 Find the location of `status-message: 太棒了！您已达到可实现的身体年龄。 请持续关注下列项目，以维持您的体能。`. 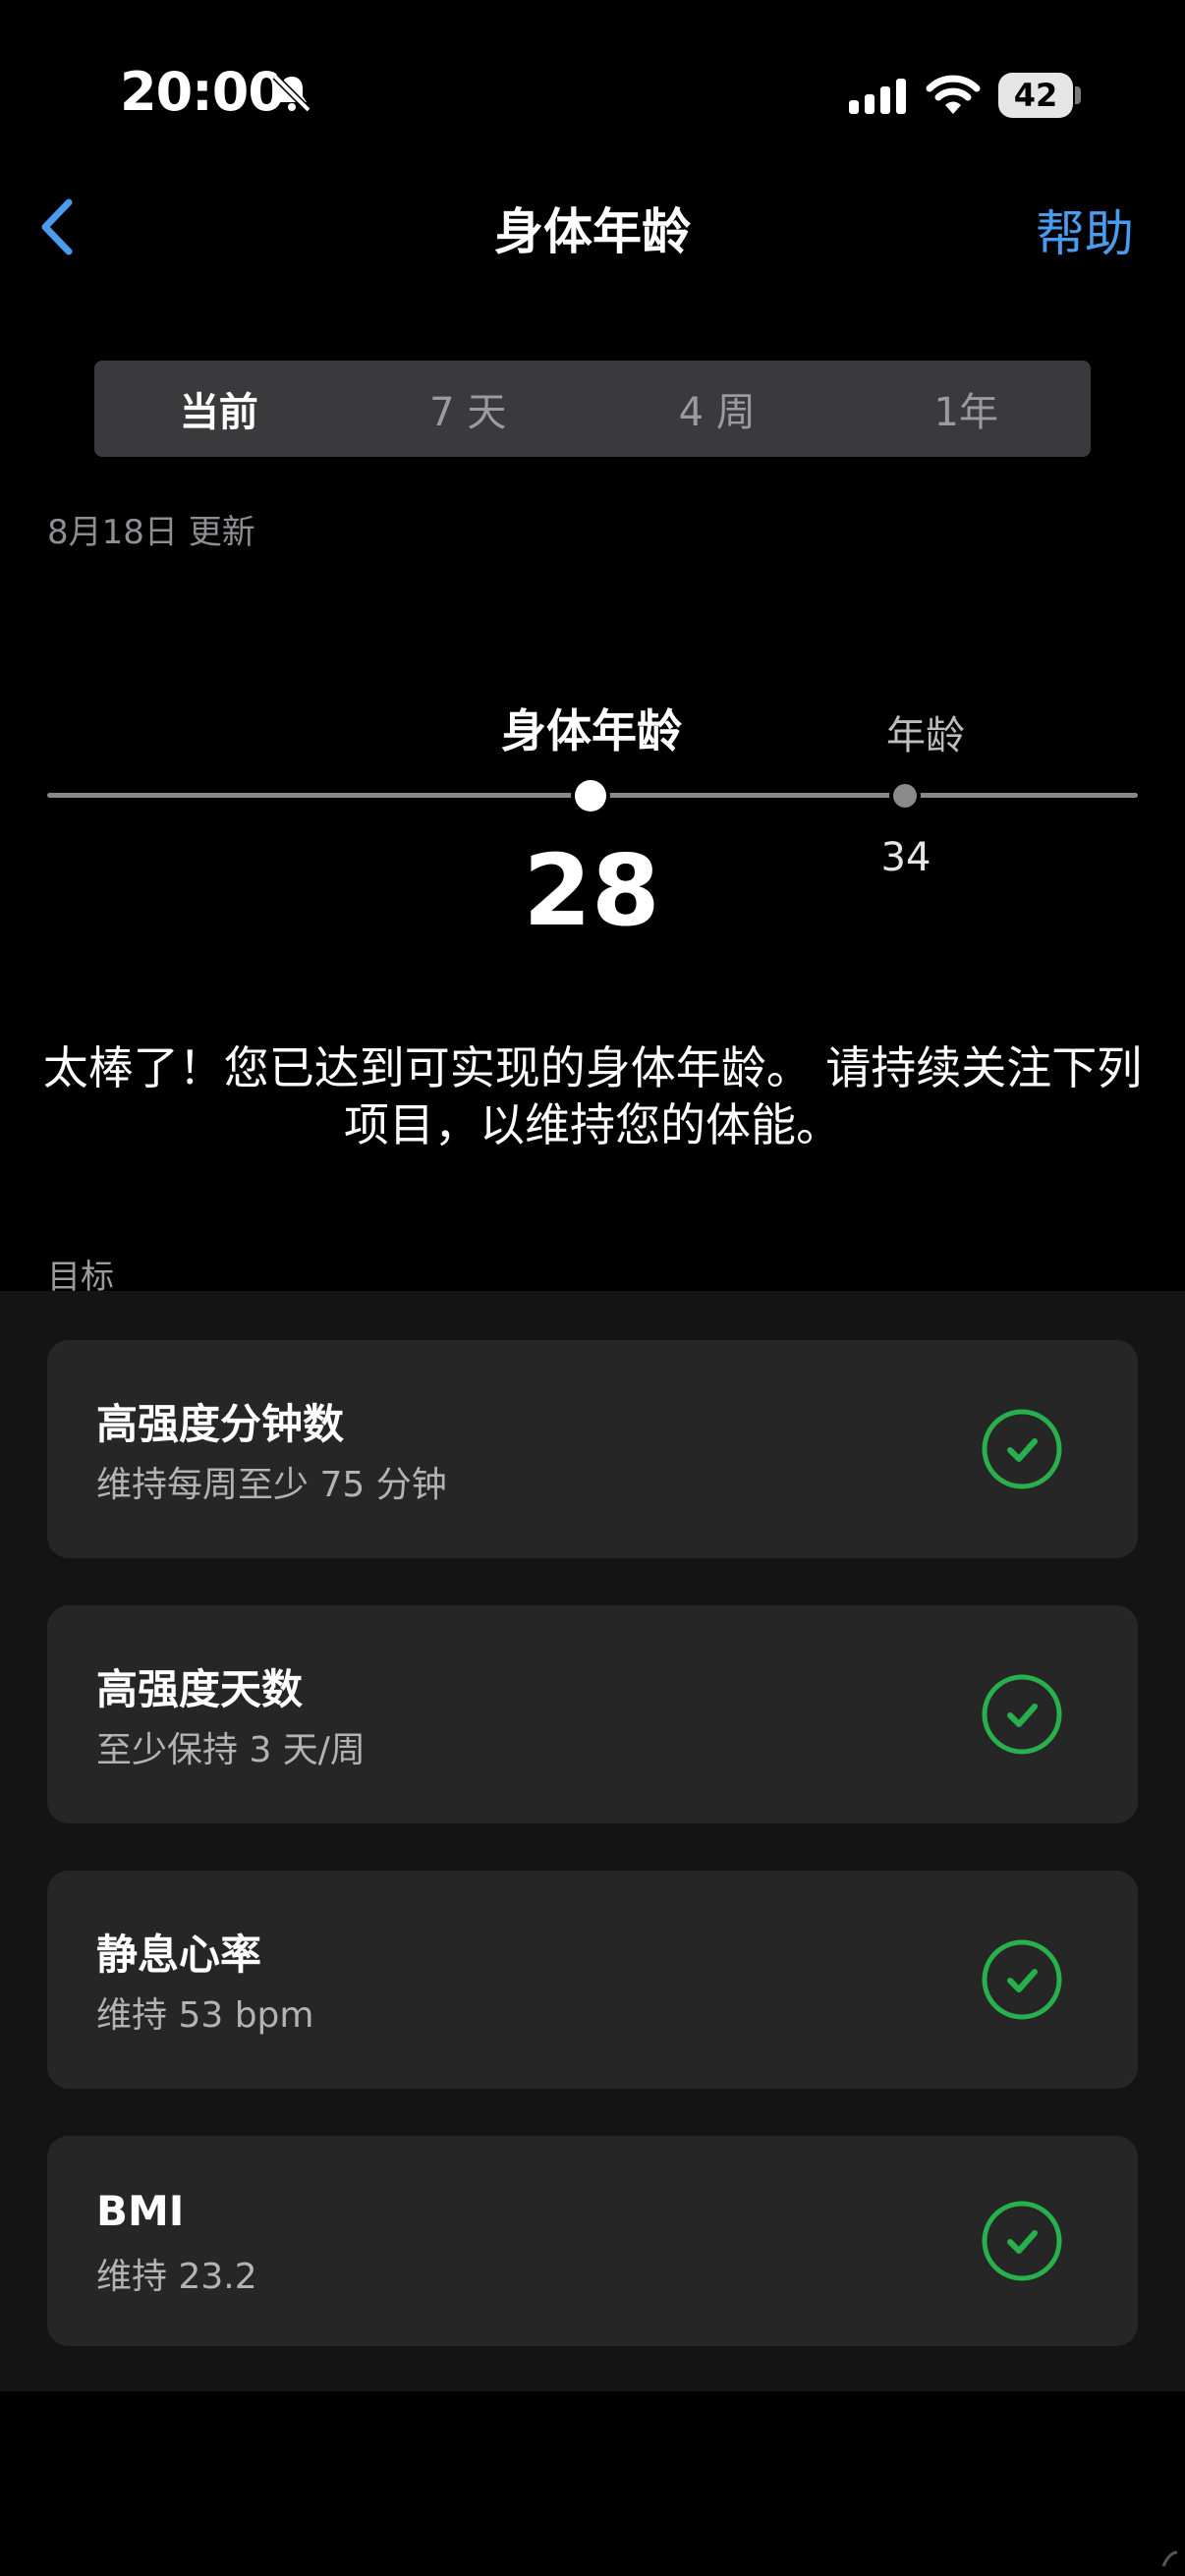

status-message: 太棒了！您已达到可实现的身体年龄。 请持续关注下列项目，以维持您的体能。 is located at coordinates (592, 1096).